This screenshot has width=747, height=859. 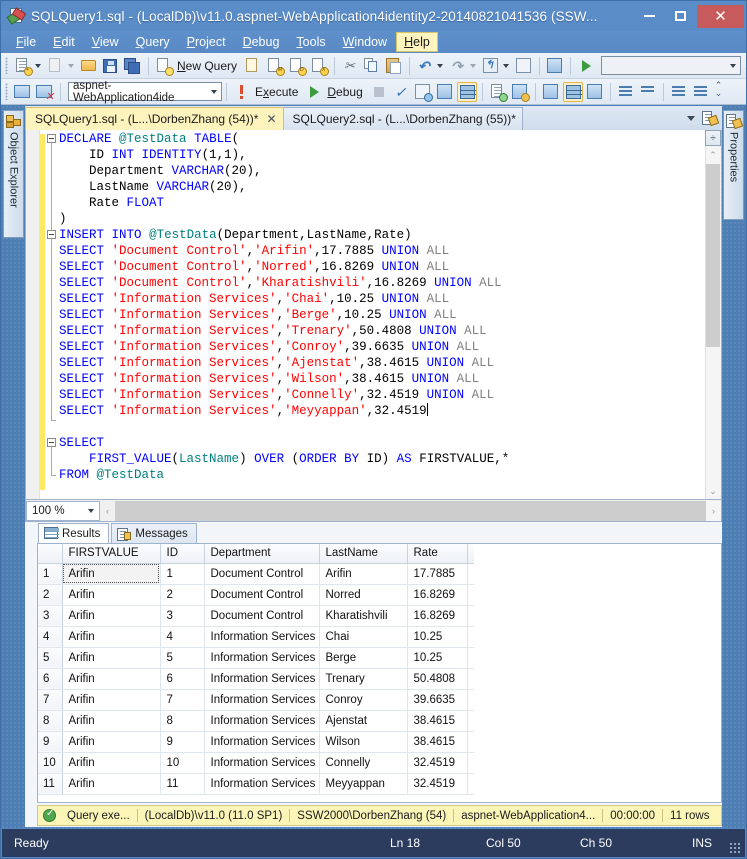 I want to click on undo-icon: ↶, so click(x=425, y=66).